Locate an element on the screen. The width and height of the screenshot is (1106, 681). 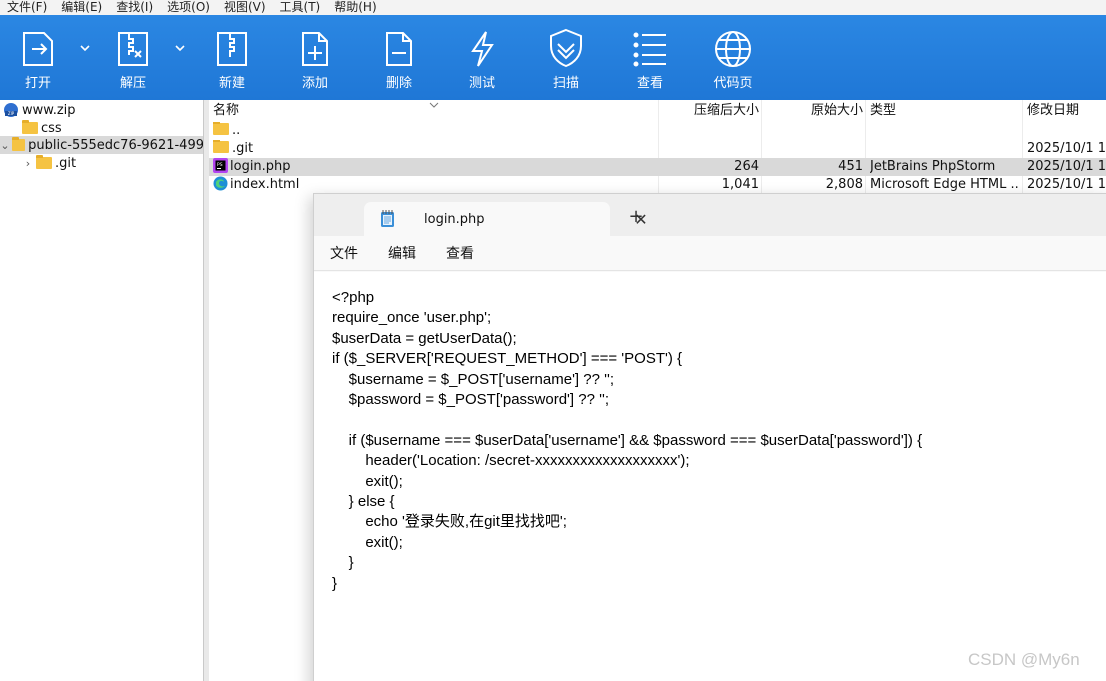
add-label: 添加 is located at coordinates (314, 83).